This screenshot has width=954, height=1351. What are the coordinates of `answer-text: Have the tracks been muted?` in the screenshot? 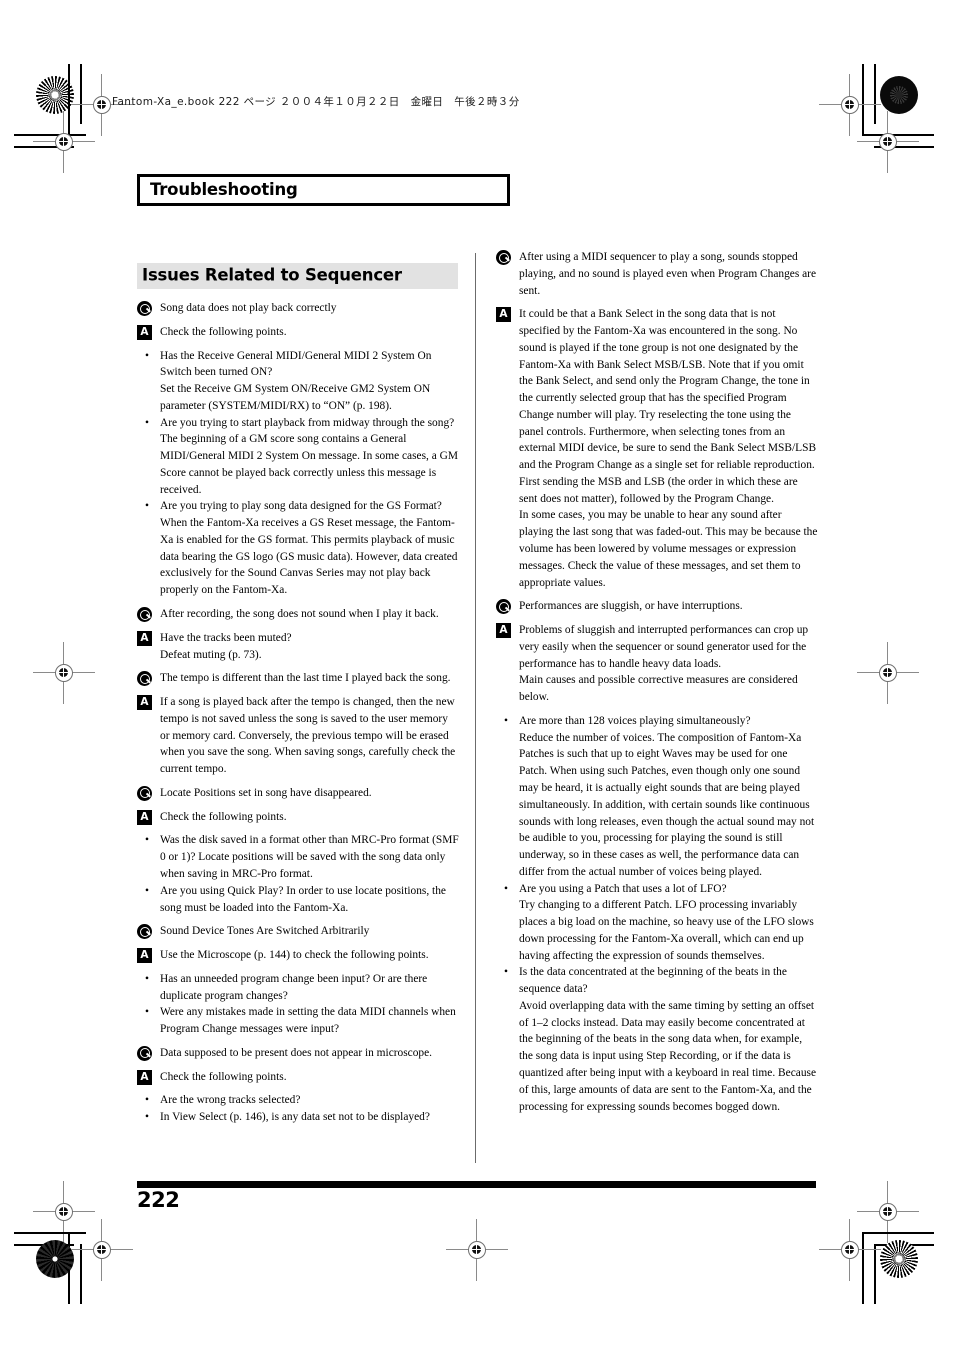 It's located at (226, 637).